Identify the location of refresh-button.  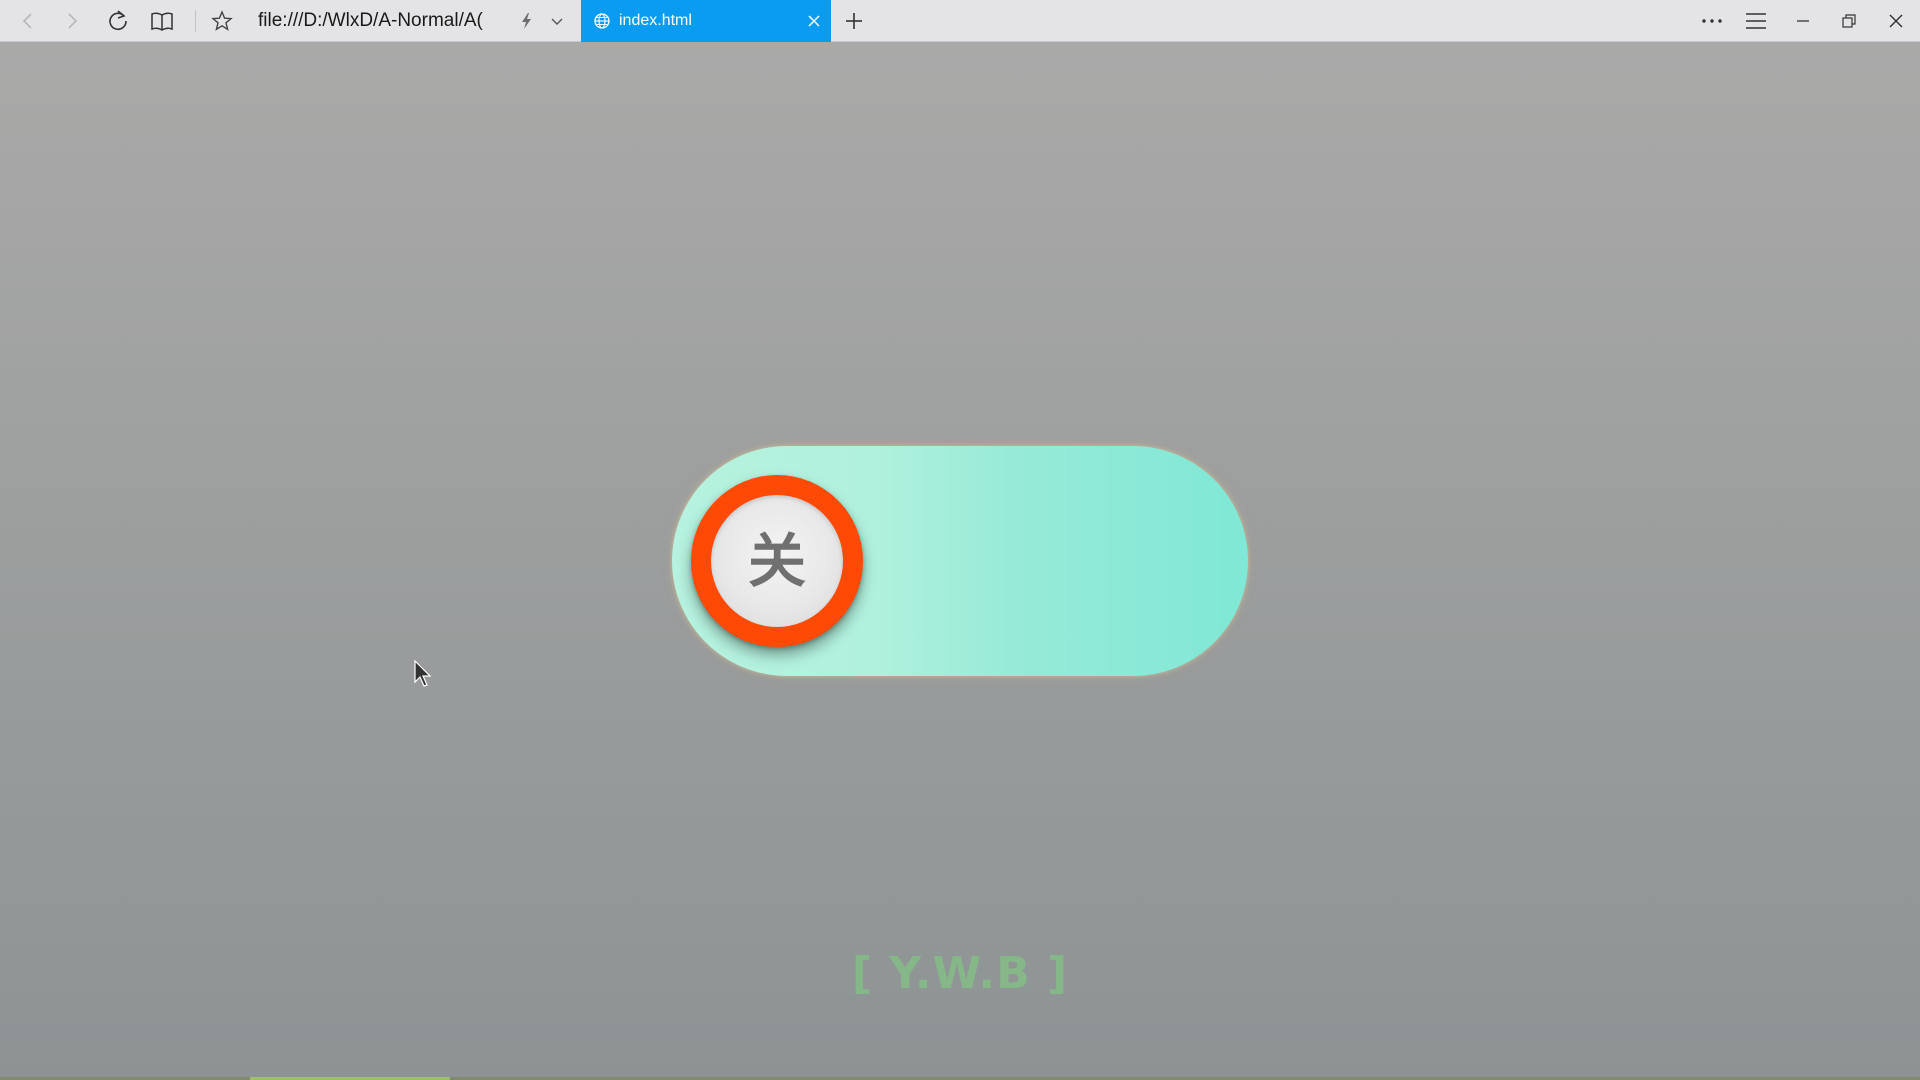
(118, 21).